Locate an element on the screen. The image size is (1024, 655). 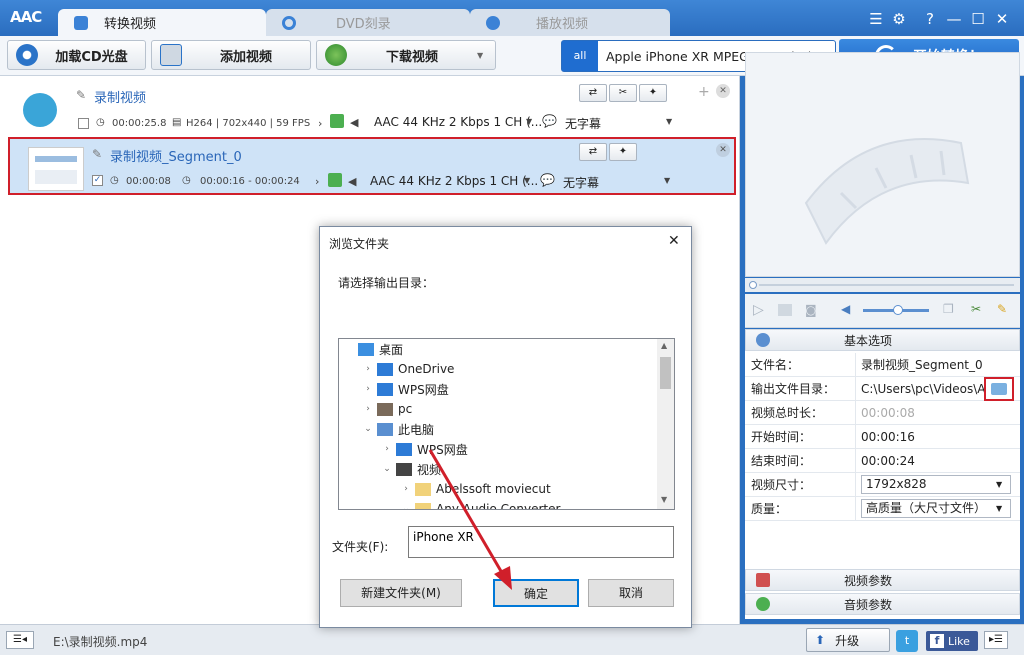
duration: 00:00:25.8 is located at coordinates (139, 123).